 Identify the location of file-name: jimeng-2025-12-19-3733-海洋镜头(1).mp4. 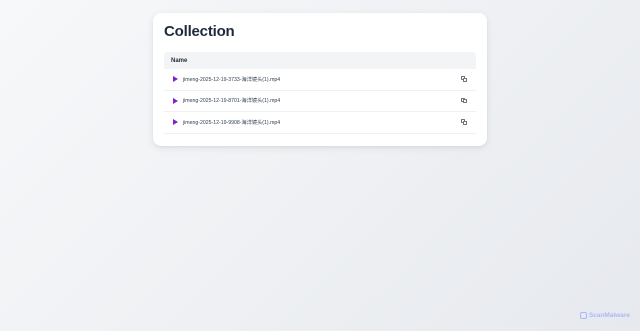
(231, 79).